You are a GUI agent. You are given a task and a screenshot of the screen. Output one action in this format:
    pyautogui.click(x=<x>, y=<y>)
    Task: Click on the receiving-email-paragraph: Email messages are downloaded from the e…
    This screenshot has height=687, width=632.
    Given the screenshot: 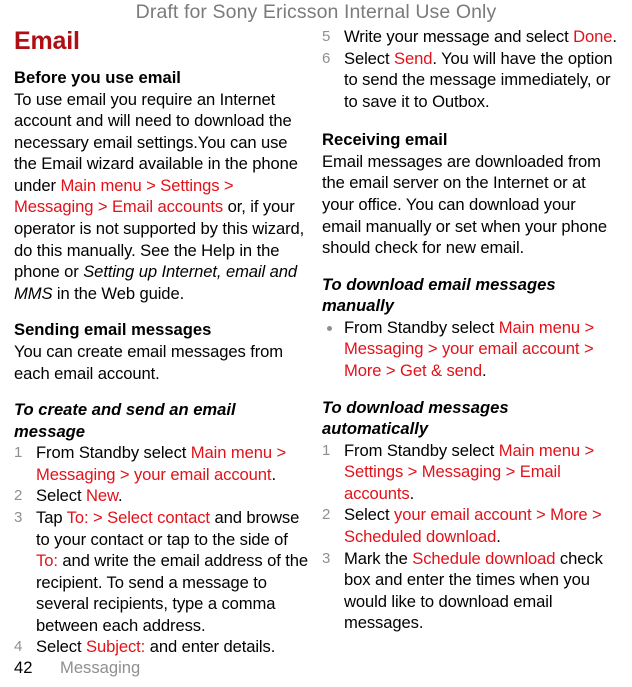 What is the action you would take?
    pyautogui.click(x=465, y=204)
    